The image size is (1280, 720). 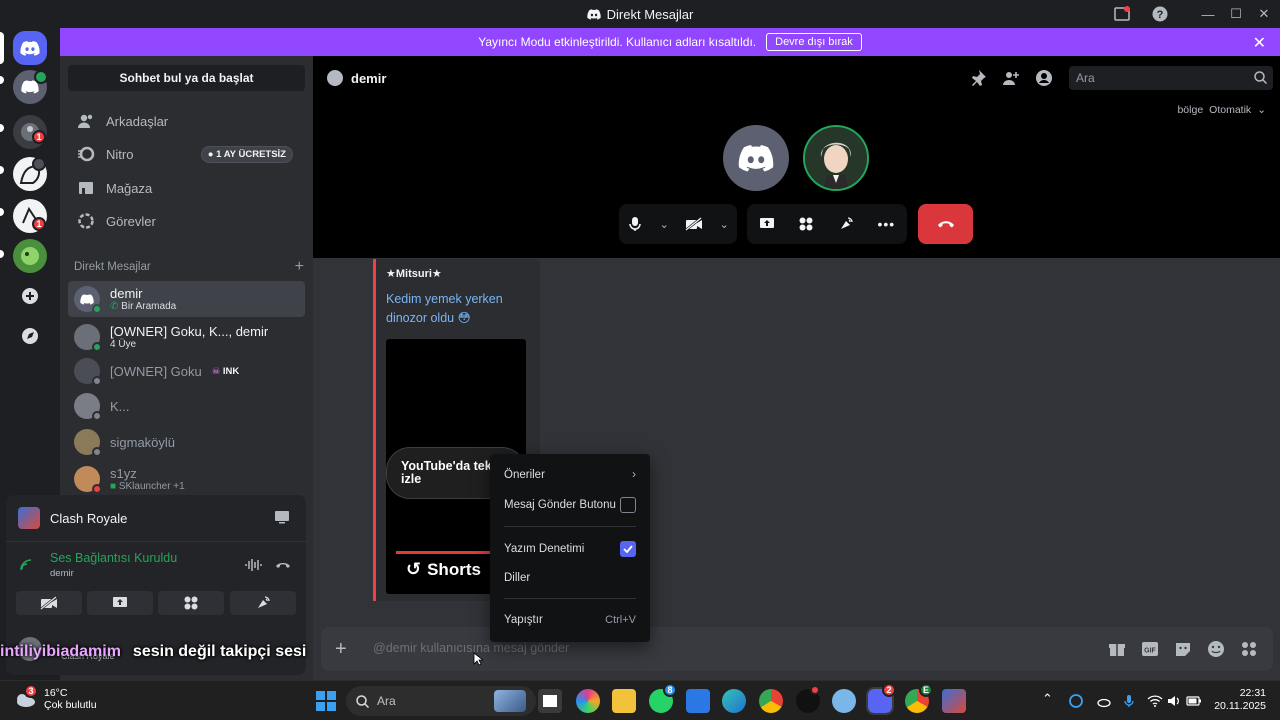 What do you see at coordinates (771, 701) in the screenshot?
I see `chrome-icon` at bounding box center [771, 701].